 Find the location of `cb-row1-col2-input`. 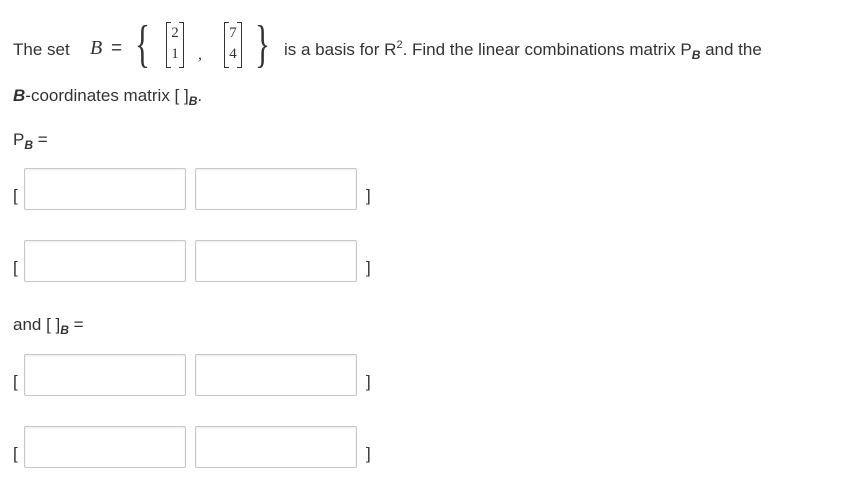

cb-row1-col2-input is located at coordinates (276, 375).